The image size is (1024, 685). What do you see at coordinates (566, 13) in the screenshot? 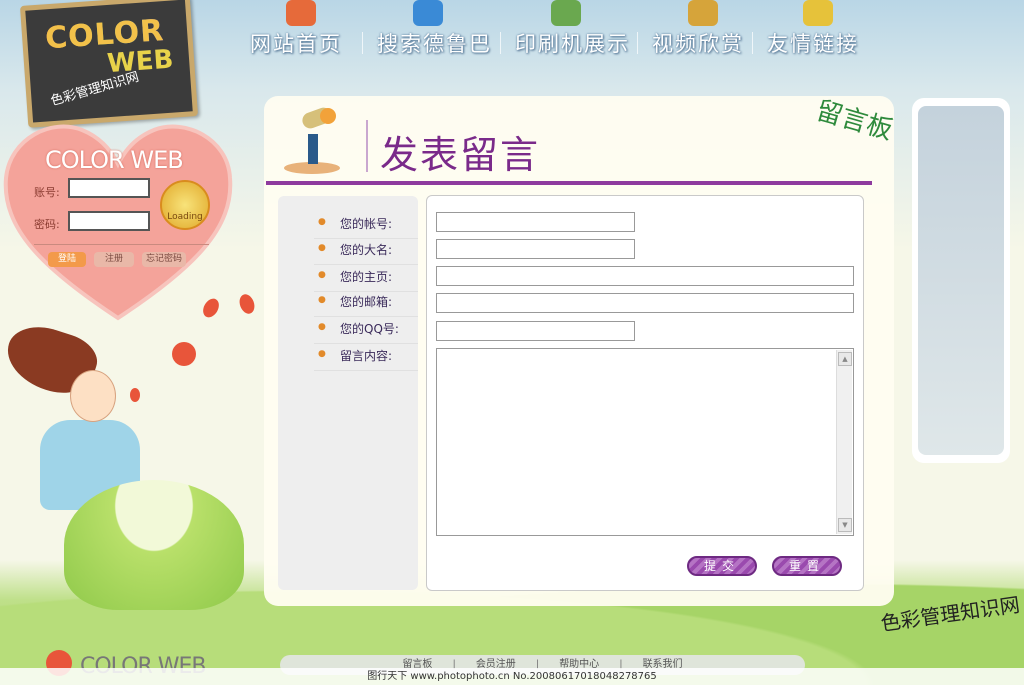
I see `printer-icon` at bounding box center [566, 13].